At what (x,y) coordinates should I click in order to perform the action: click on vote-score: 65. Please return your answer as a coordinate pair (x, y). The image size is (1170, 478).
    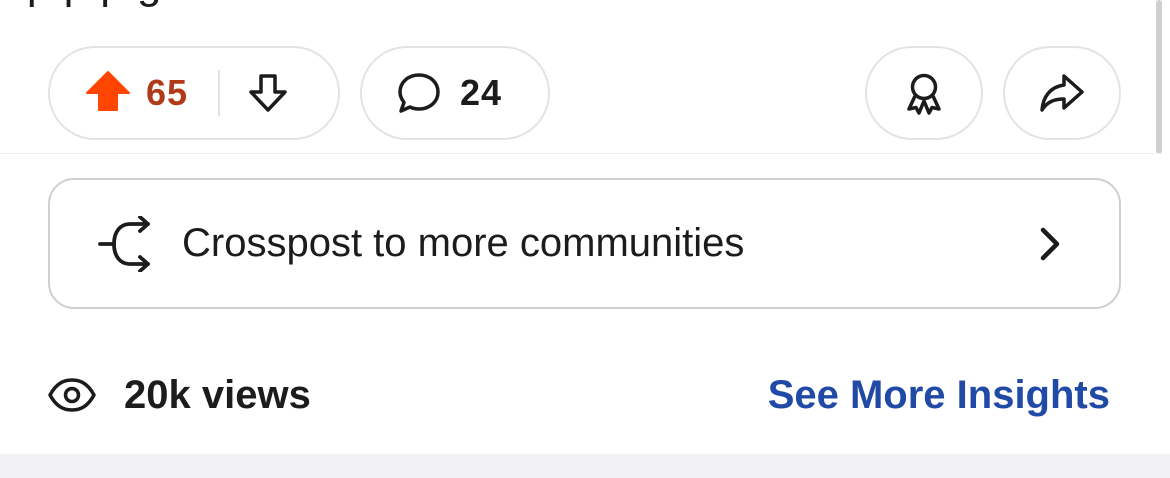
    Looking at the image, I should click on (167, 92).